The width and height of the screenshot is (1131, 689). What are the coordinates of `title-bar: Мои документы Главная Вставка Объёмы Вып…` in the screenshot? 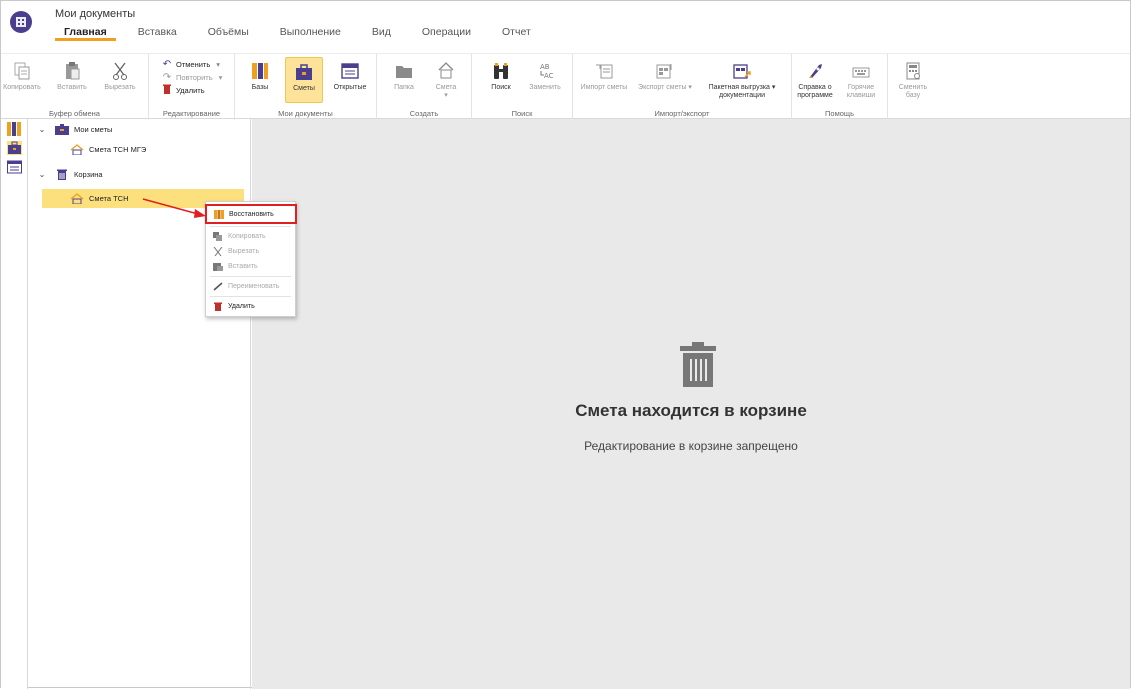 It's located at (565, 27).